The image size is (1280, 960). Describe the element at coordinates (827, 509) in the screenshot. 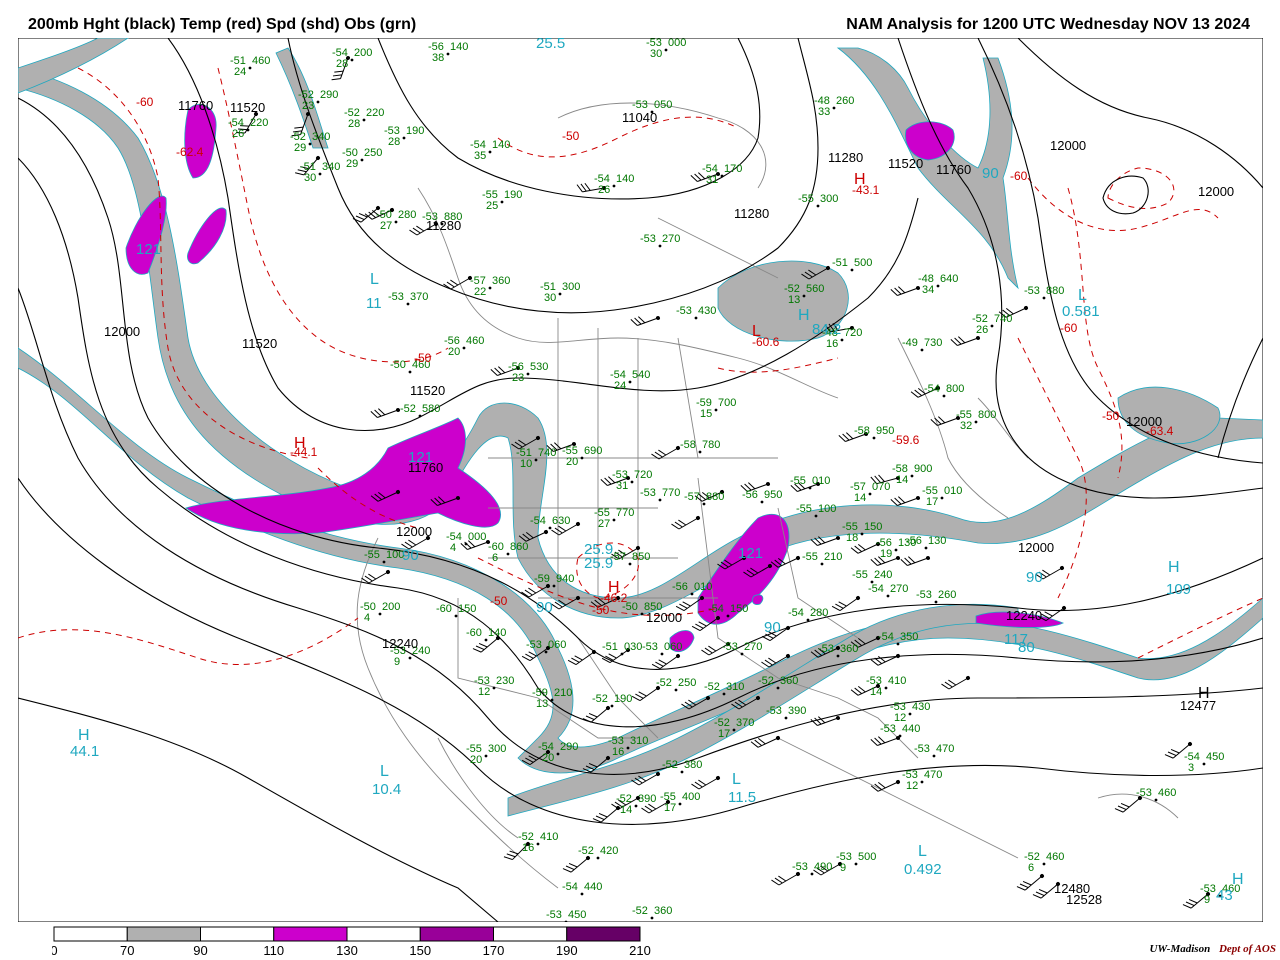

I see `obs-height: 100` at that location.